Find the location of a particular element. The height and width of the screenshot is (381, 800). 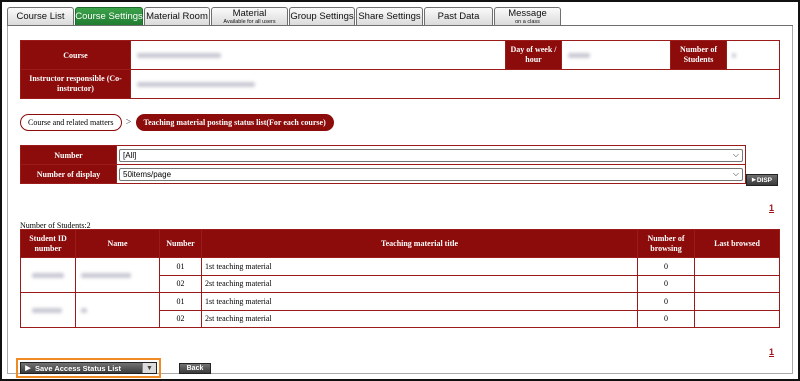

tab-label: Group Settings is located at coordinates (322, 17).